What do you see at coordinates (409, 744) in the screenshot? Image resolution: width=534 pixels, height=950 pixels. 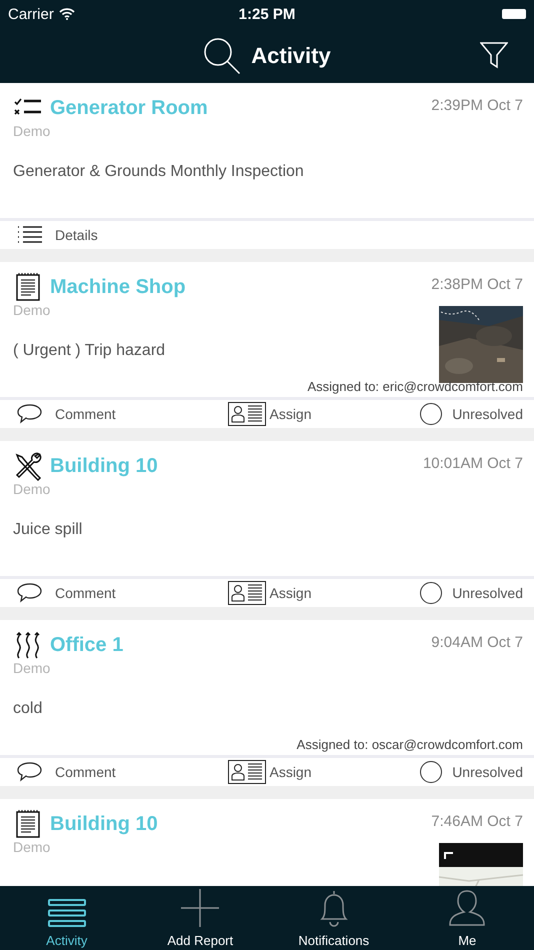 I see `assignee-label: Assigned to: oscar@crowdcomfort.com` at bounding box center [409, 744].